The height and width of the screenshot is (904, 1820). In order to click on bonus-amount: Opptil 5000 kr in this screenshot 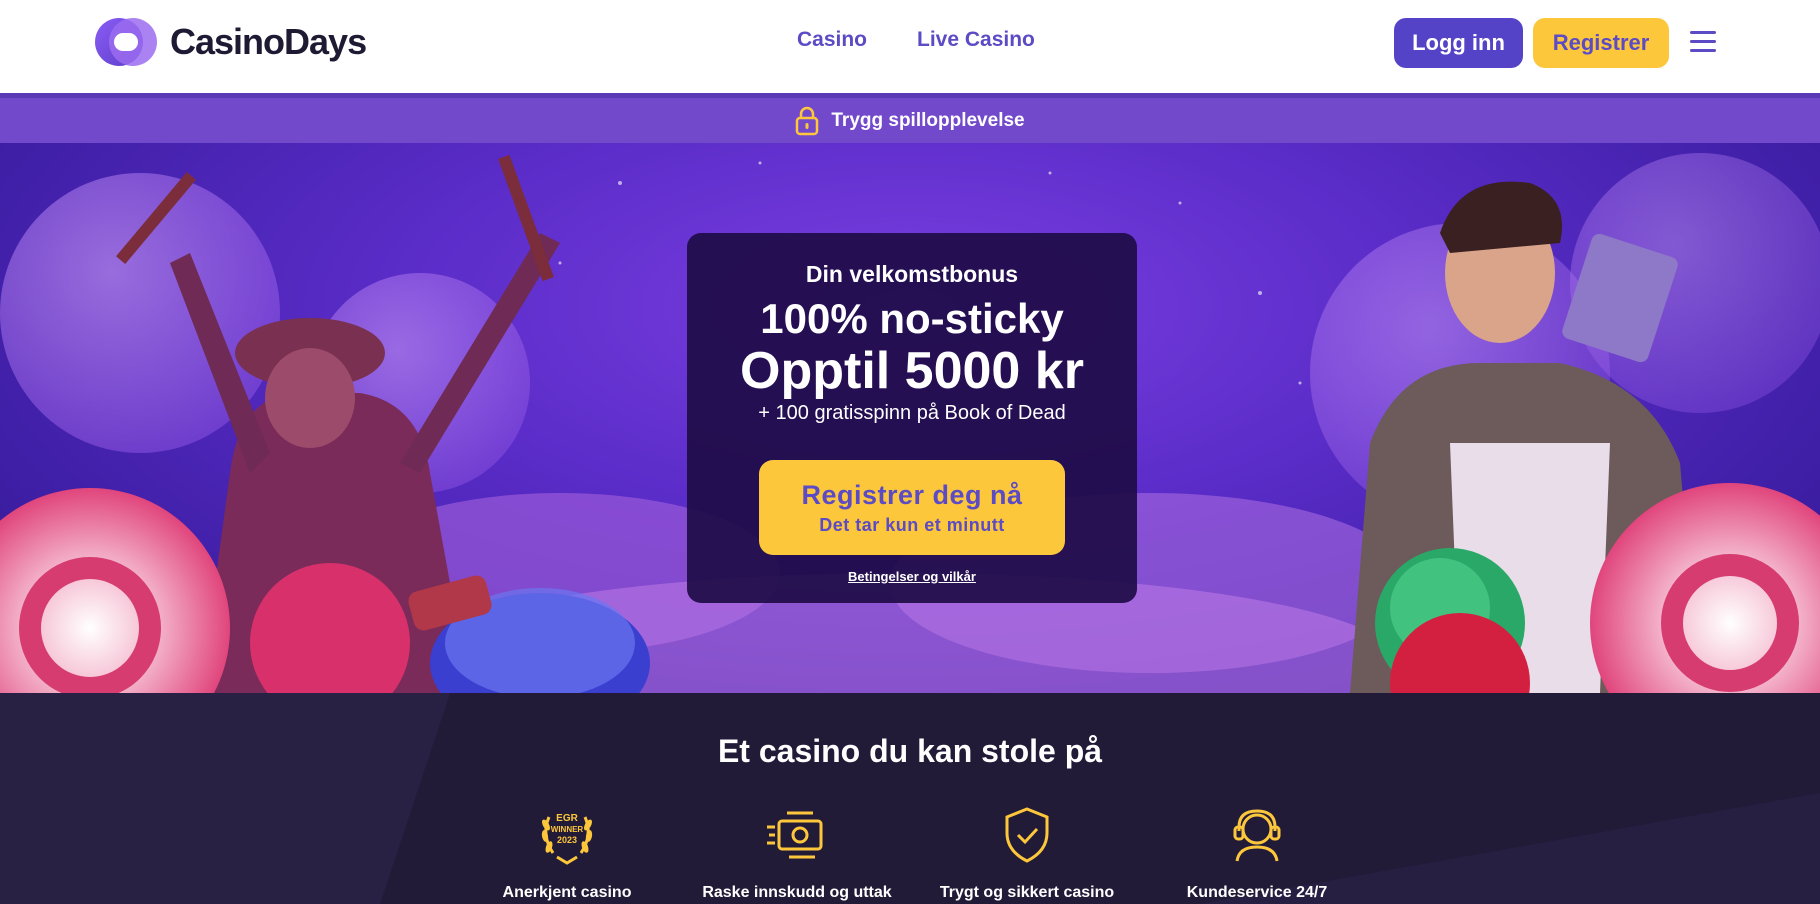, I will do `click(912, 371)`.